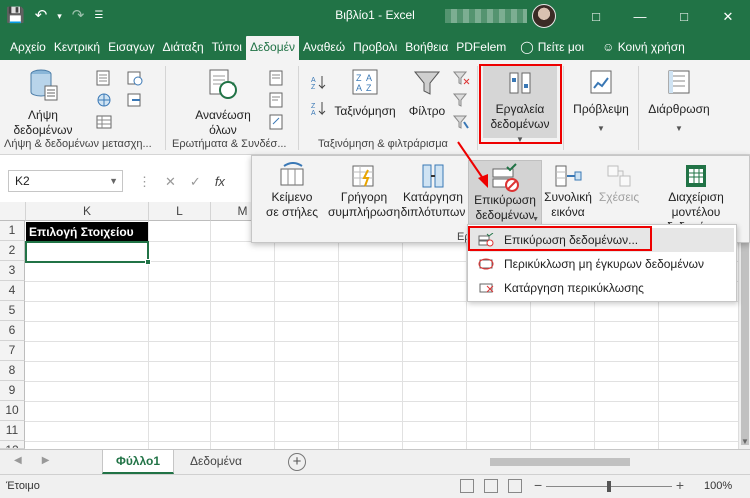 The width and height of the screenshot is (750, 498). I want to click on outline-button: Διάρθρωση ▼, so click(679, 102).